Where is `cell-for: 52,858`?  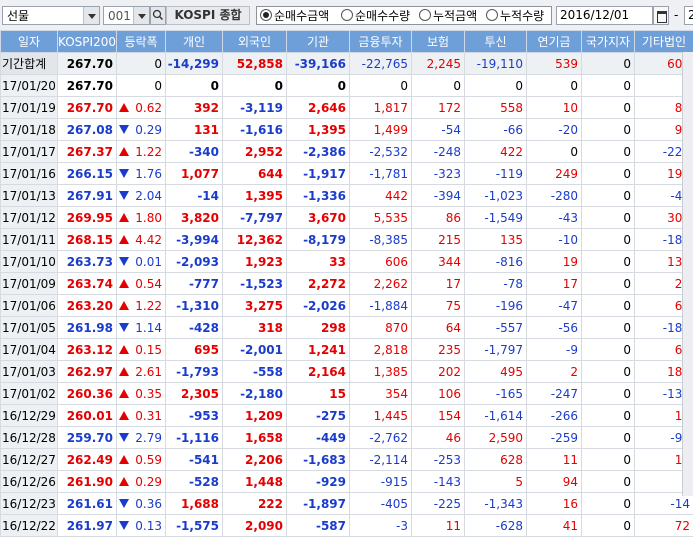 cell-for: 52,858 is located at coordinates (255, 64).